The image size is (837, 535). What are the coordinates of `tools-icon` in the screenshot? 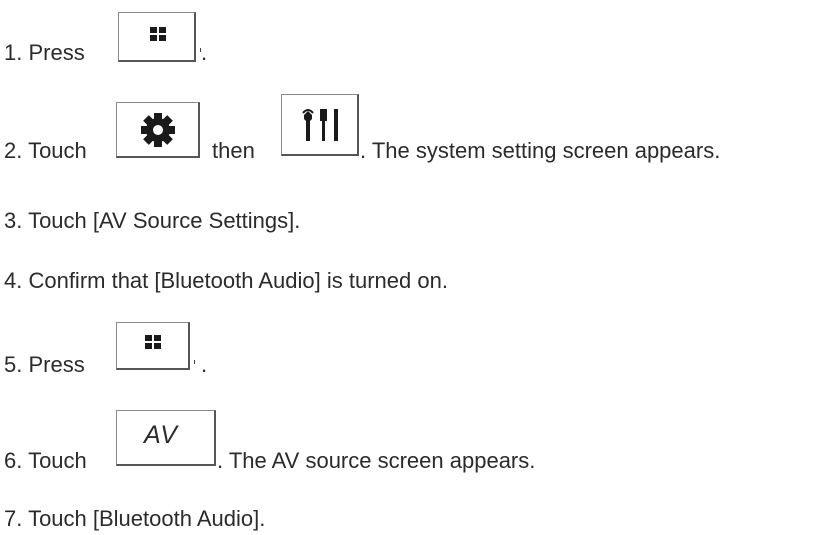 It's located at (320, 125).